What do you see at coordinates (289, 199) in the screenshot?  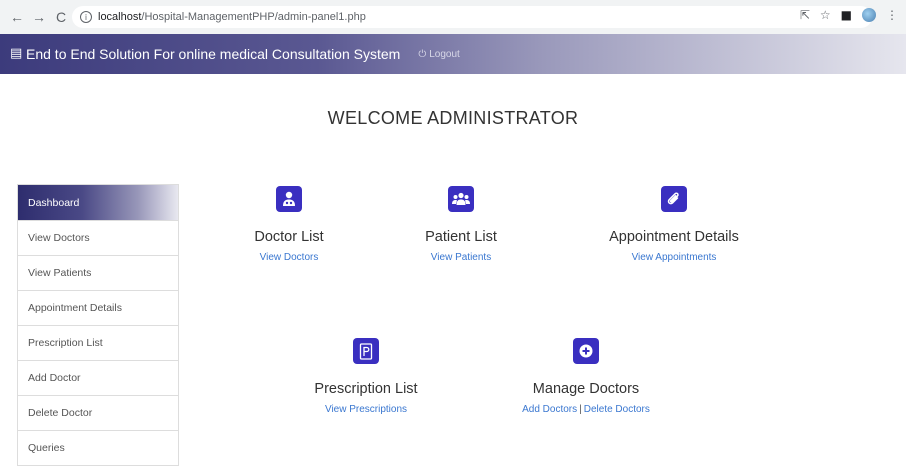 I see `doctor-icon` at bounding box center [289, 199].